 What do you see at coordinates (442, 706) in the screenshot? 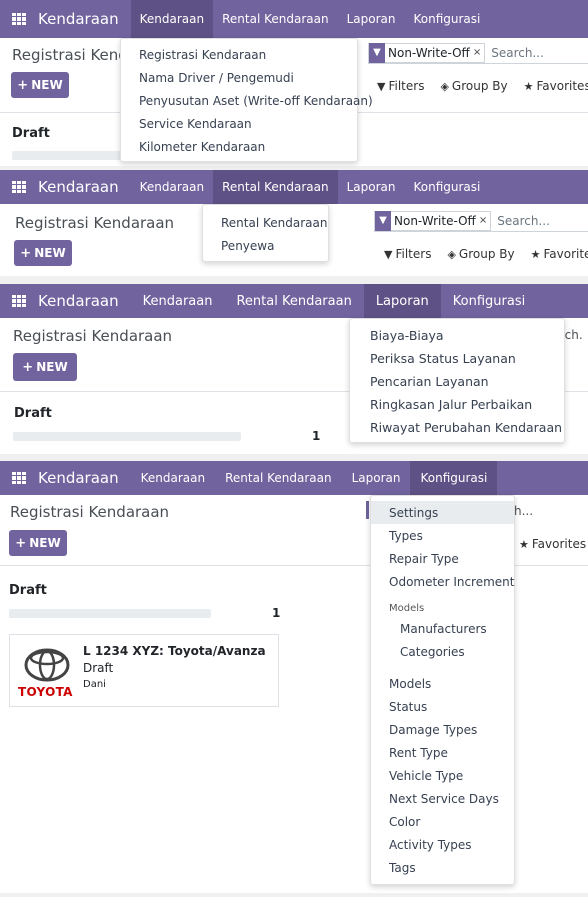
I see `menu-item-status: Status` at bounding box center [442, 706].